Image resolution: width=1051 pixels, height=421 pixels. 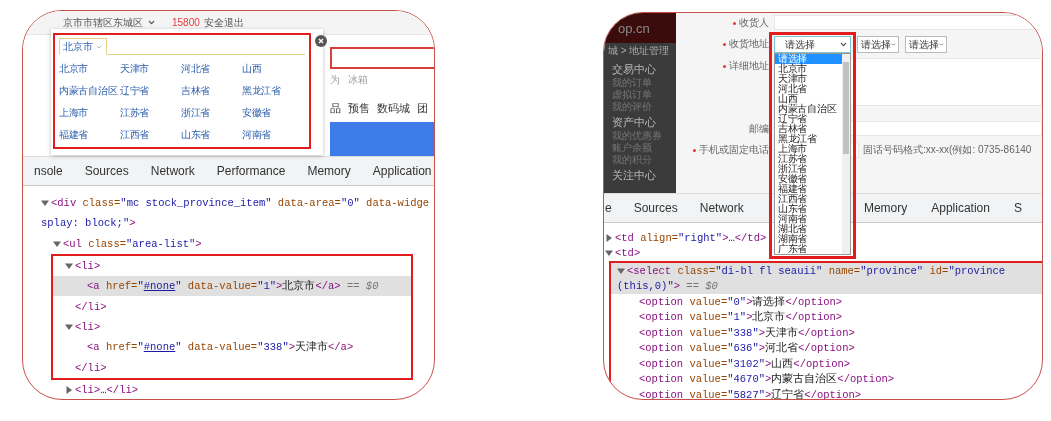 I want to click on nav-item: 品, so click(x=335, y=108).